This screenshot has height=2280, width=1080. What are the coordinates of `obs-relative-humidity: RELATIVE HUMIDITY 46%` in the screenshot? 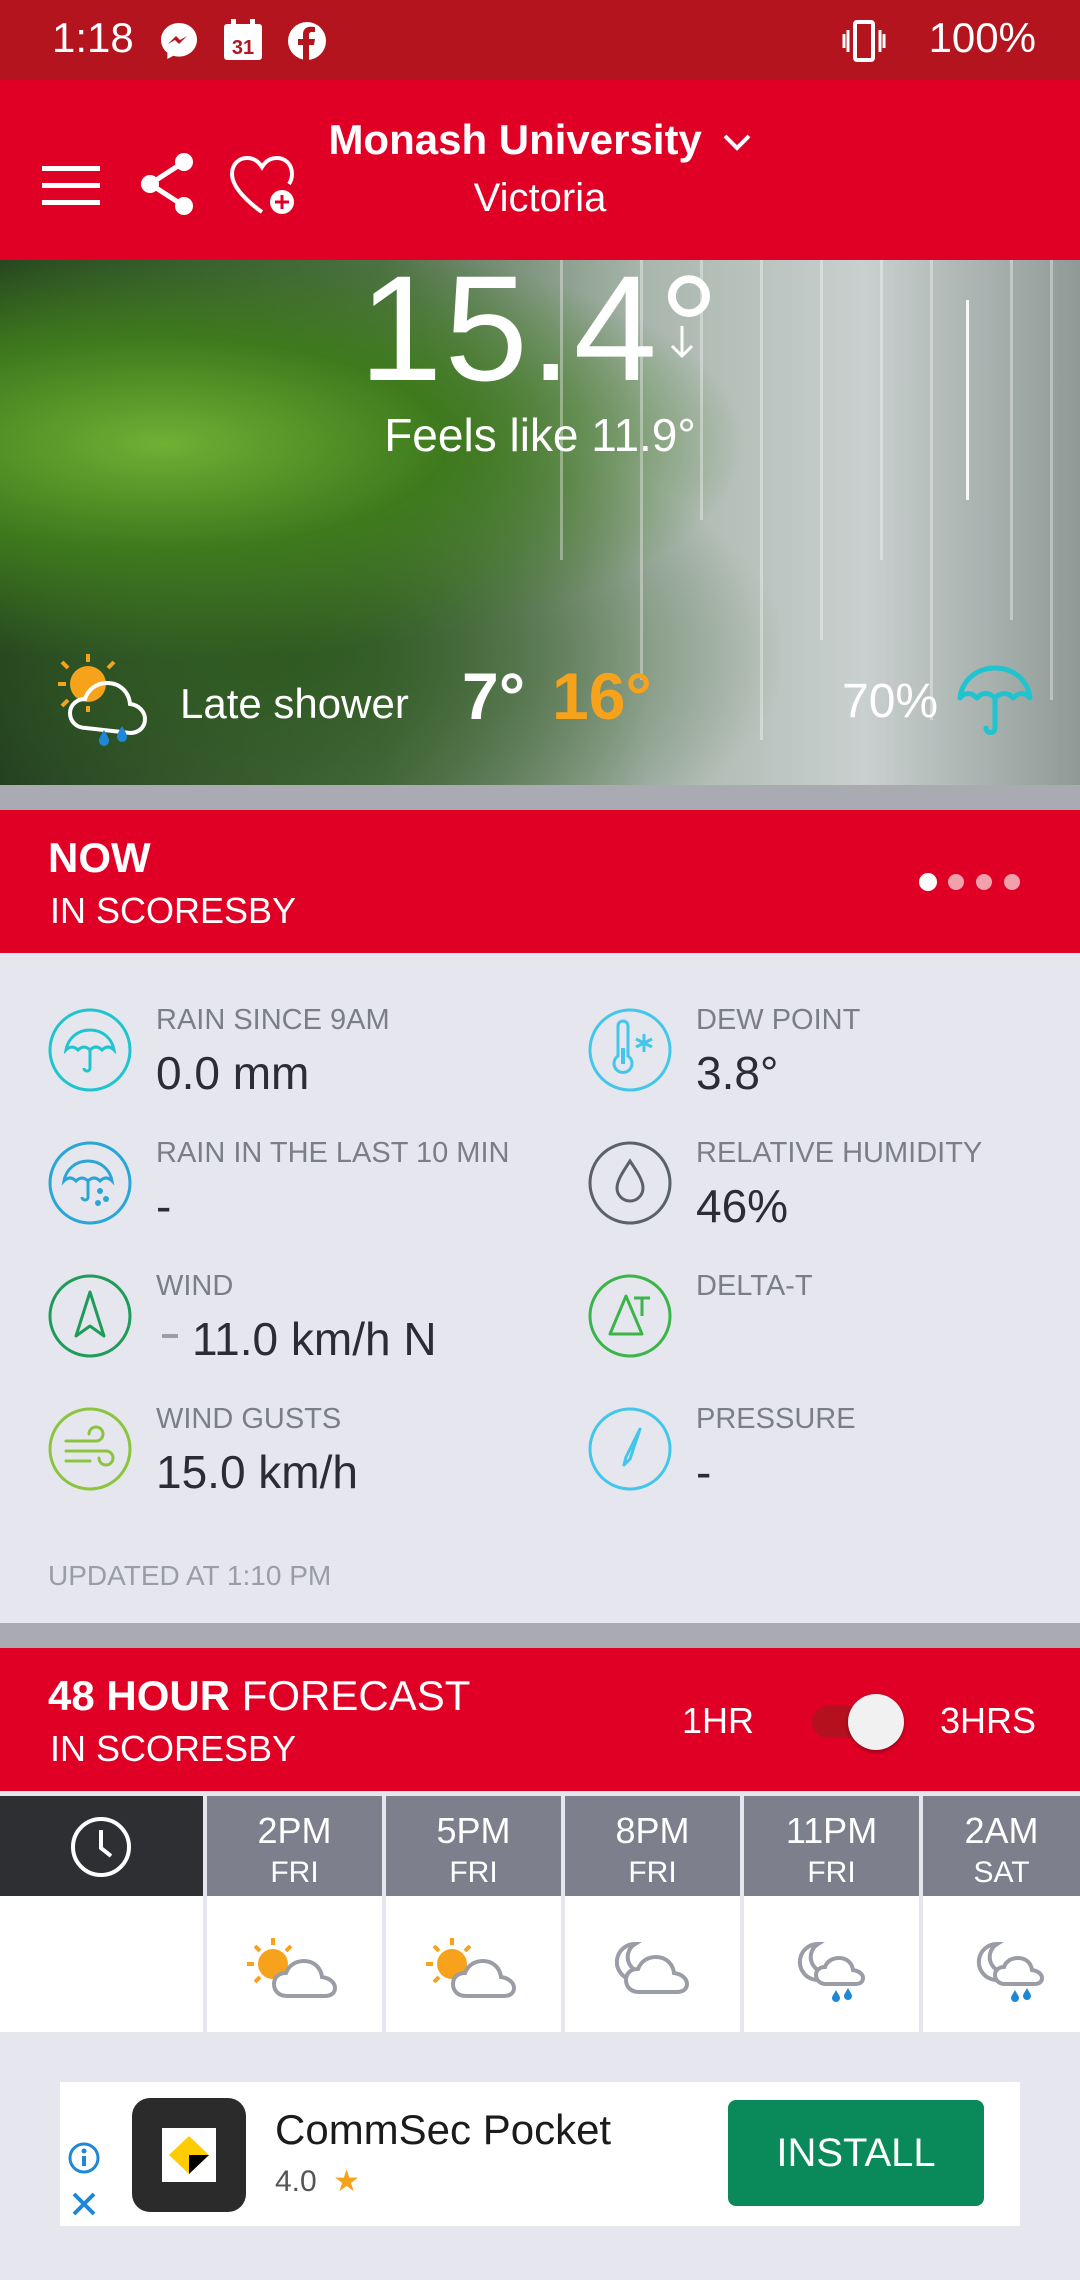 It's located at (834, 1197).